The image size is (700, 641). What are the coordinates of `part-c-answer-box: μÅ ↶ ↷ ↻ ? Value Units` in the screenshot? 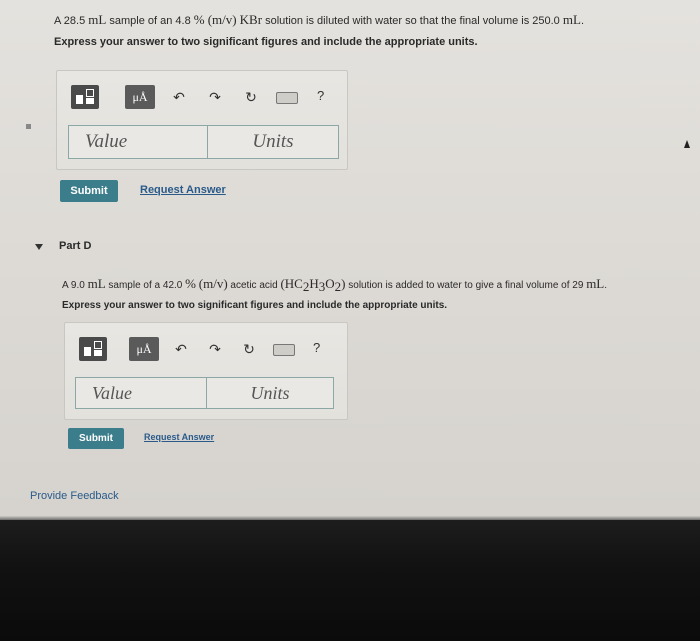 It's located at (202, 120).